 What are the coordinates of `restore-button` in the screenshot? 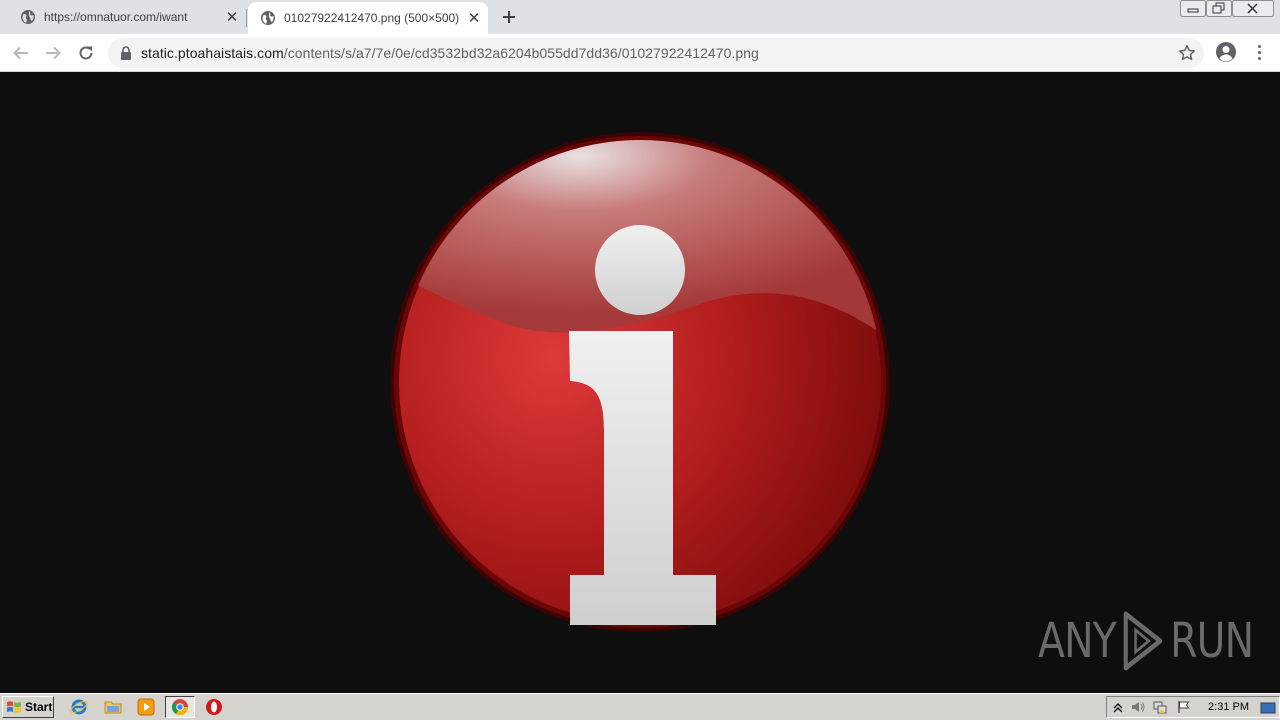 It's located at (1219, 8).